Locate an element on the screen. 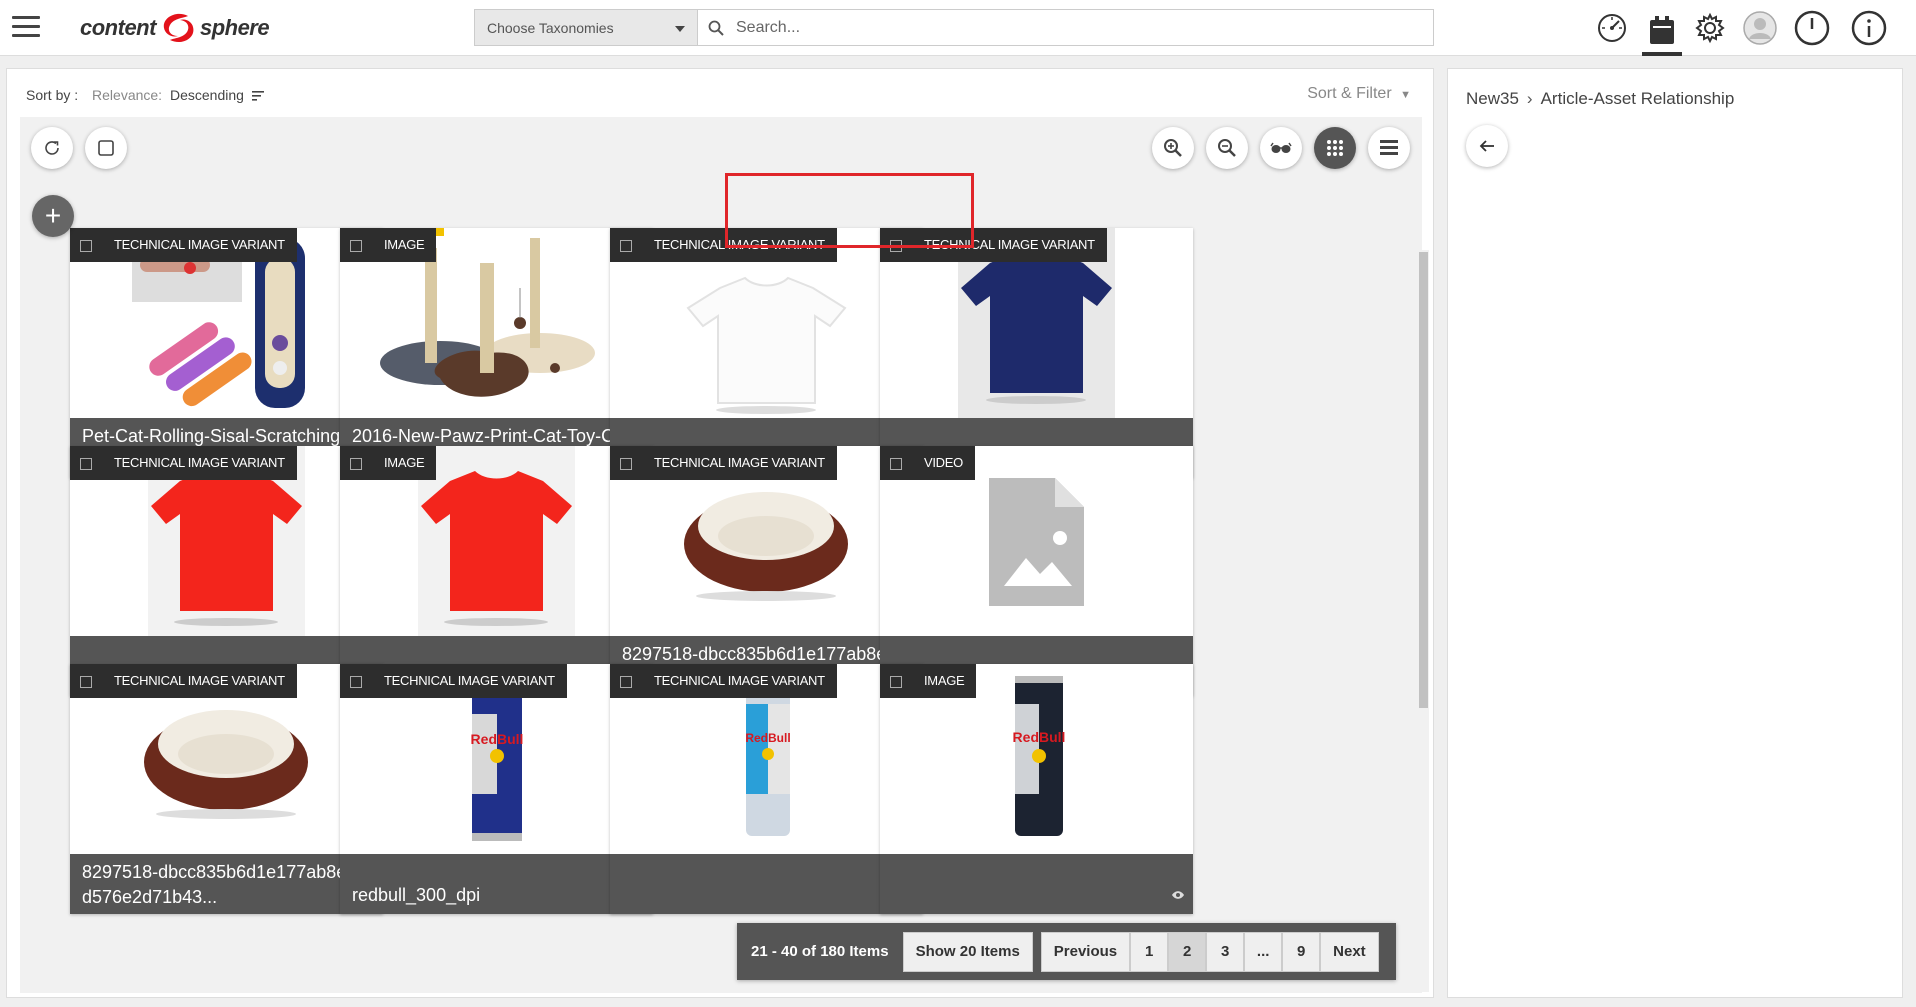  page-3-button: 3 is located at coordinates (1225, 951).